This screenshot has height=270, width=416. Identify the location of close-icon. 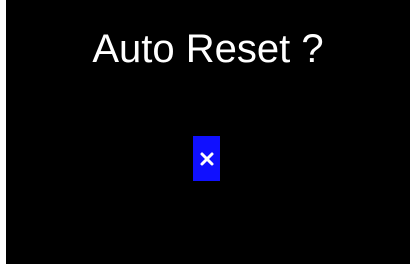
(207, 159).